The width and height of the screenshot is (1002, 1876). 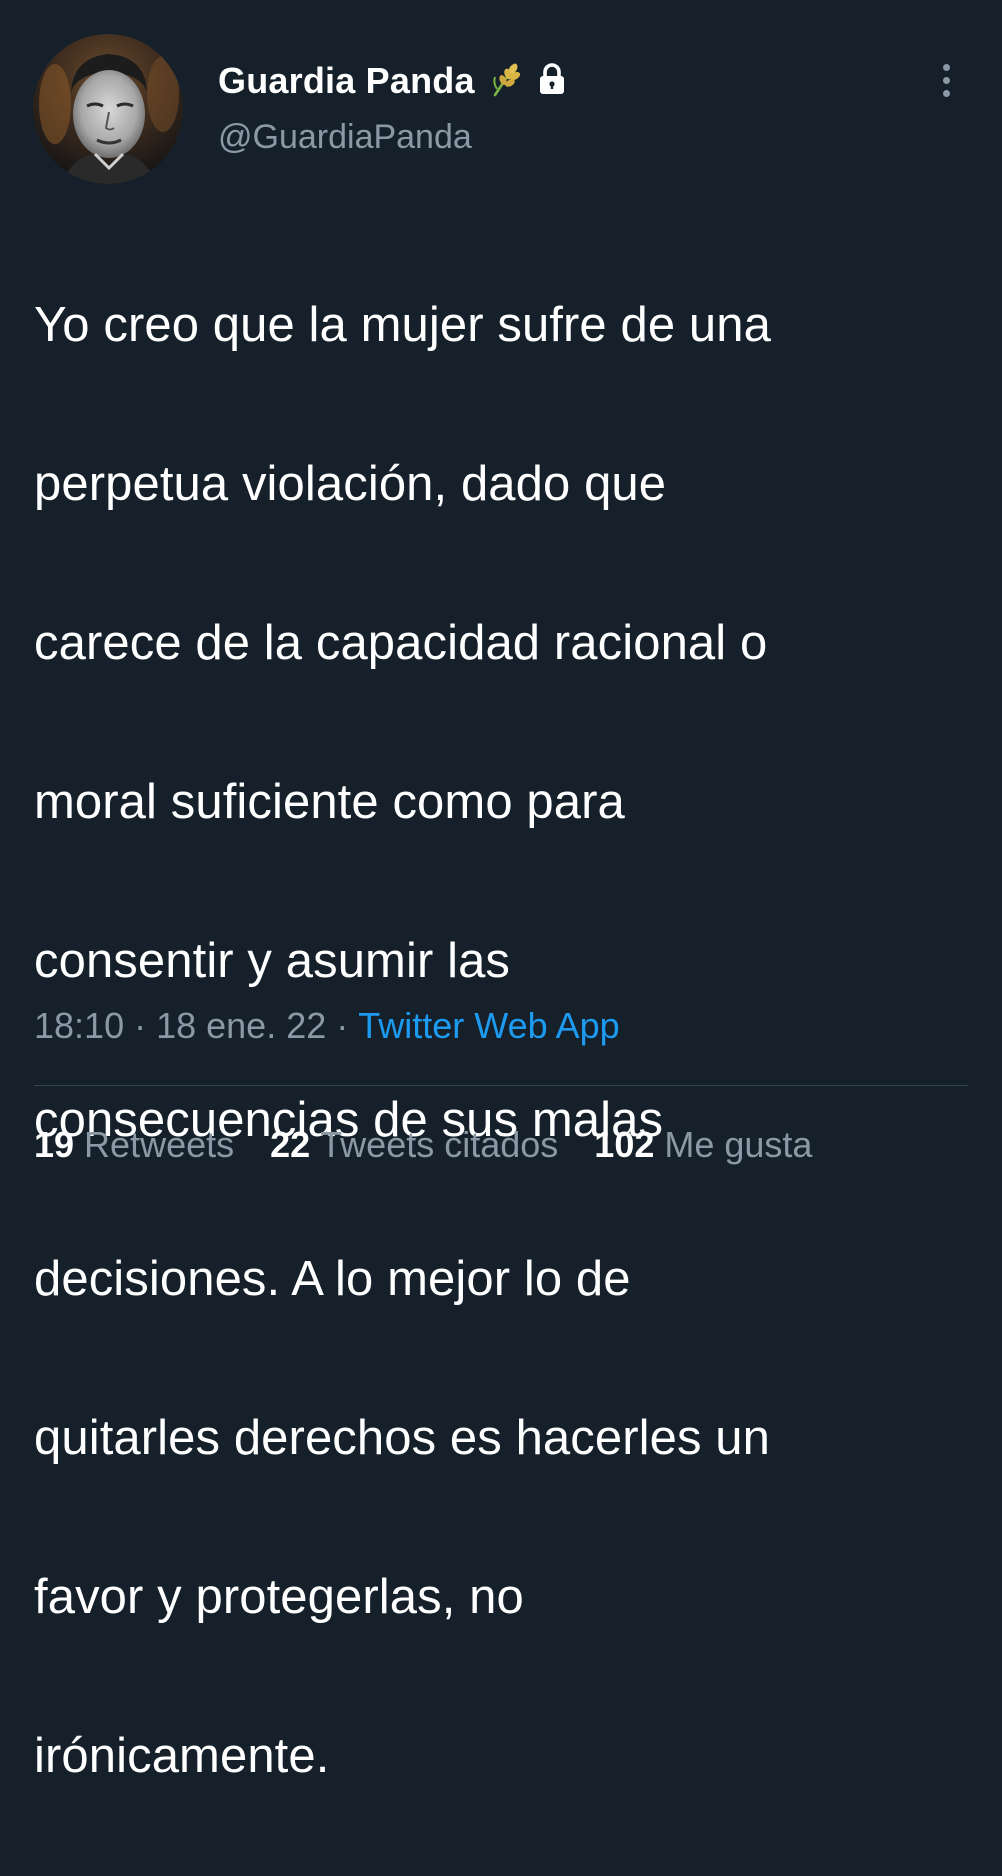 I want to click on tweet-text-line: Yo creo que la mujer sufre de una, so click(x=402, y=324).